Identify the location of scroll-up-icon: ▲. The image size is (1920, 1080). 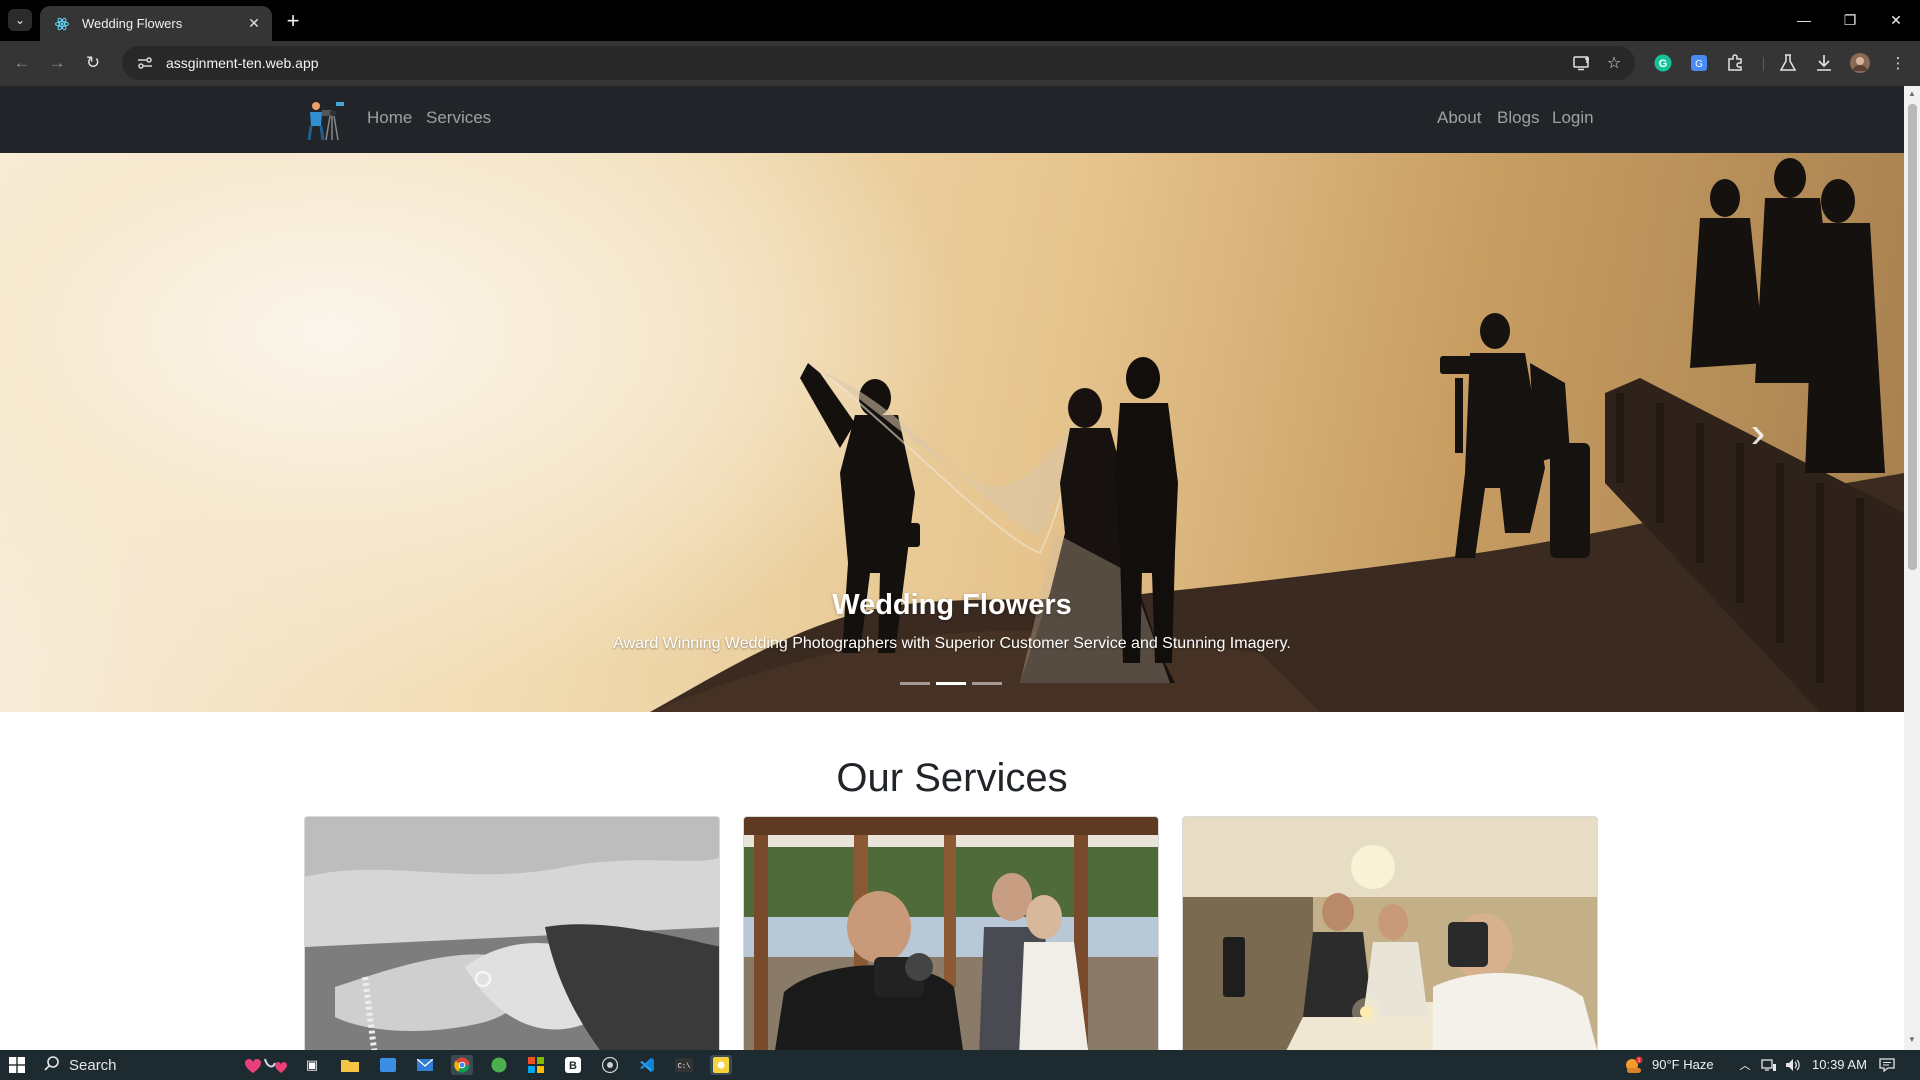
(1912, 94).